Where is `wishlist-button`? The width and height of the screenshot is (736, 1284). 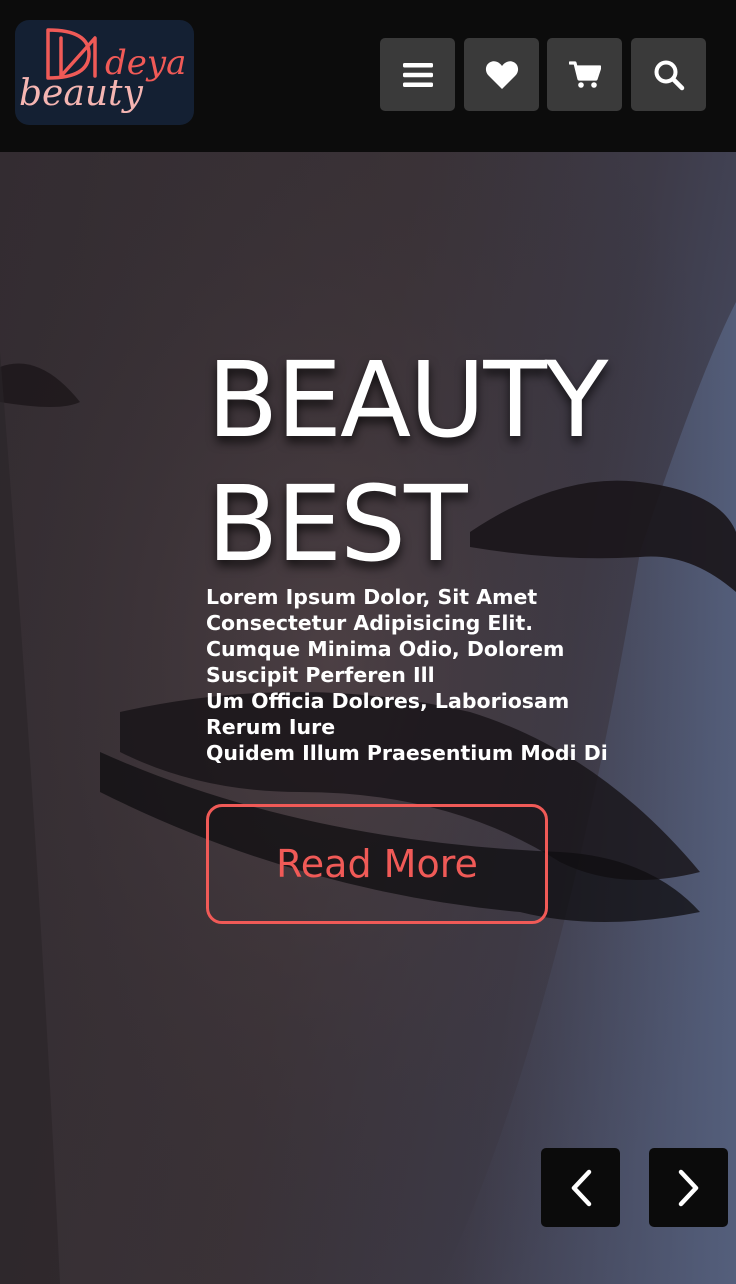 wishlist-button is located at coordinates (501, 74).